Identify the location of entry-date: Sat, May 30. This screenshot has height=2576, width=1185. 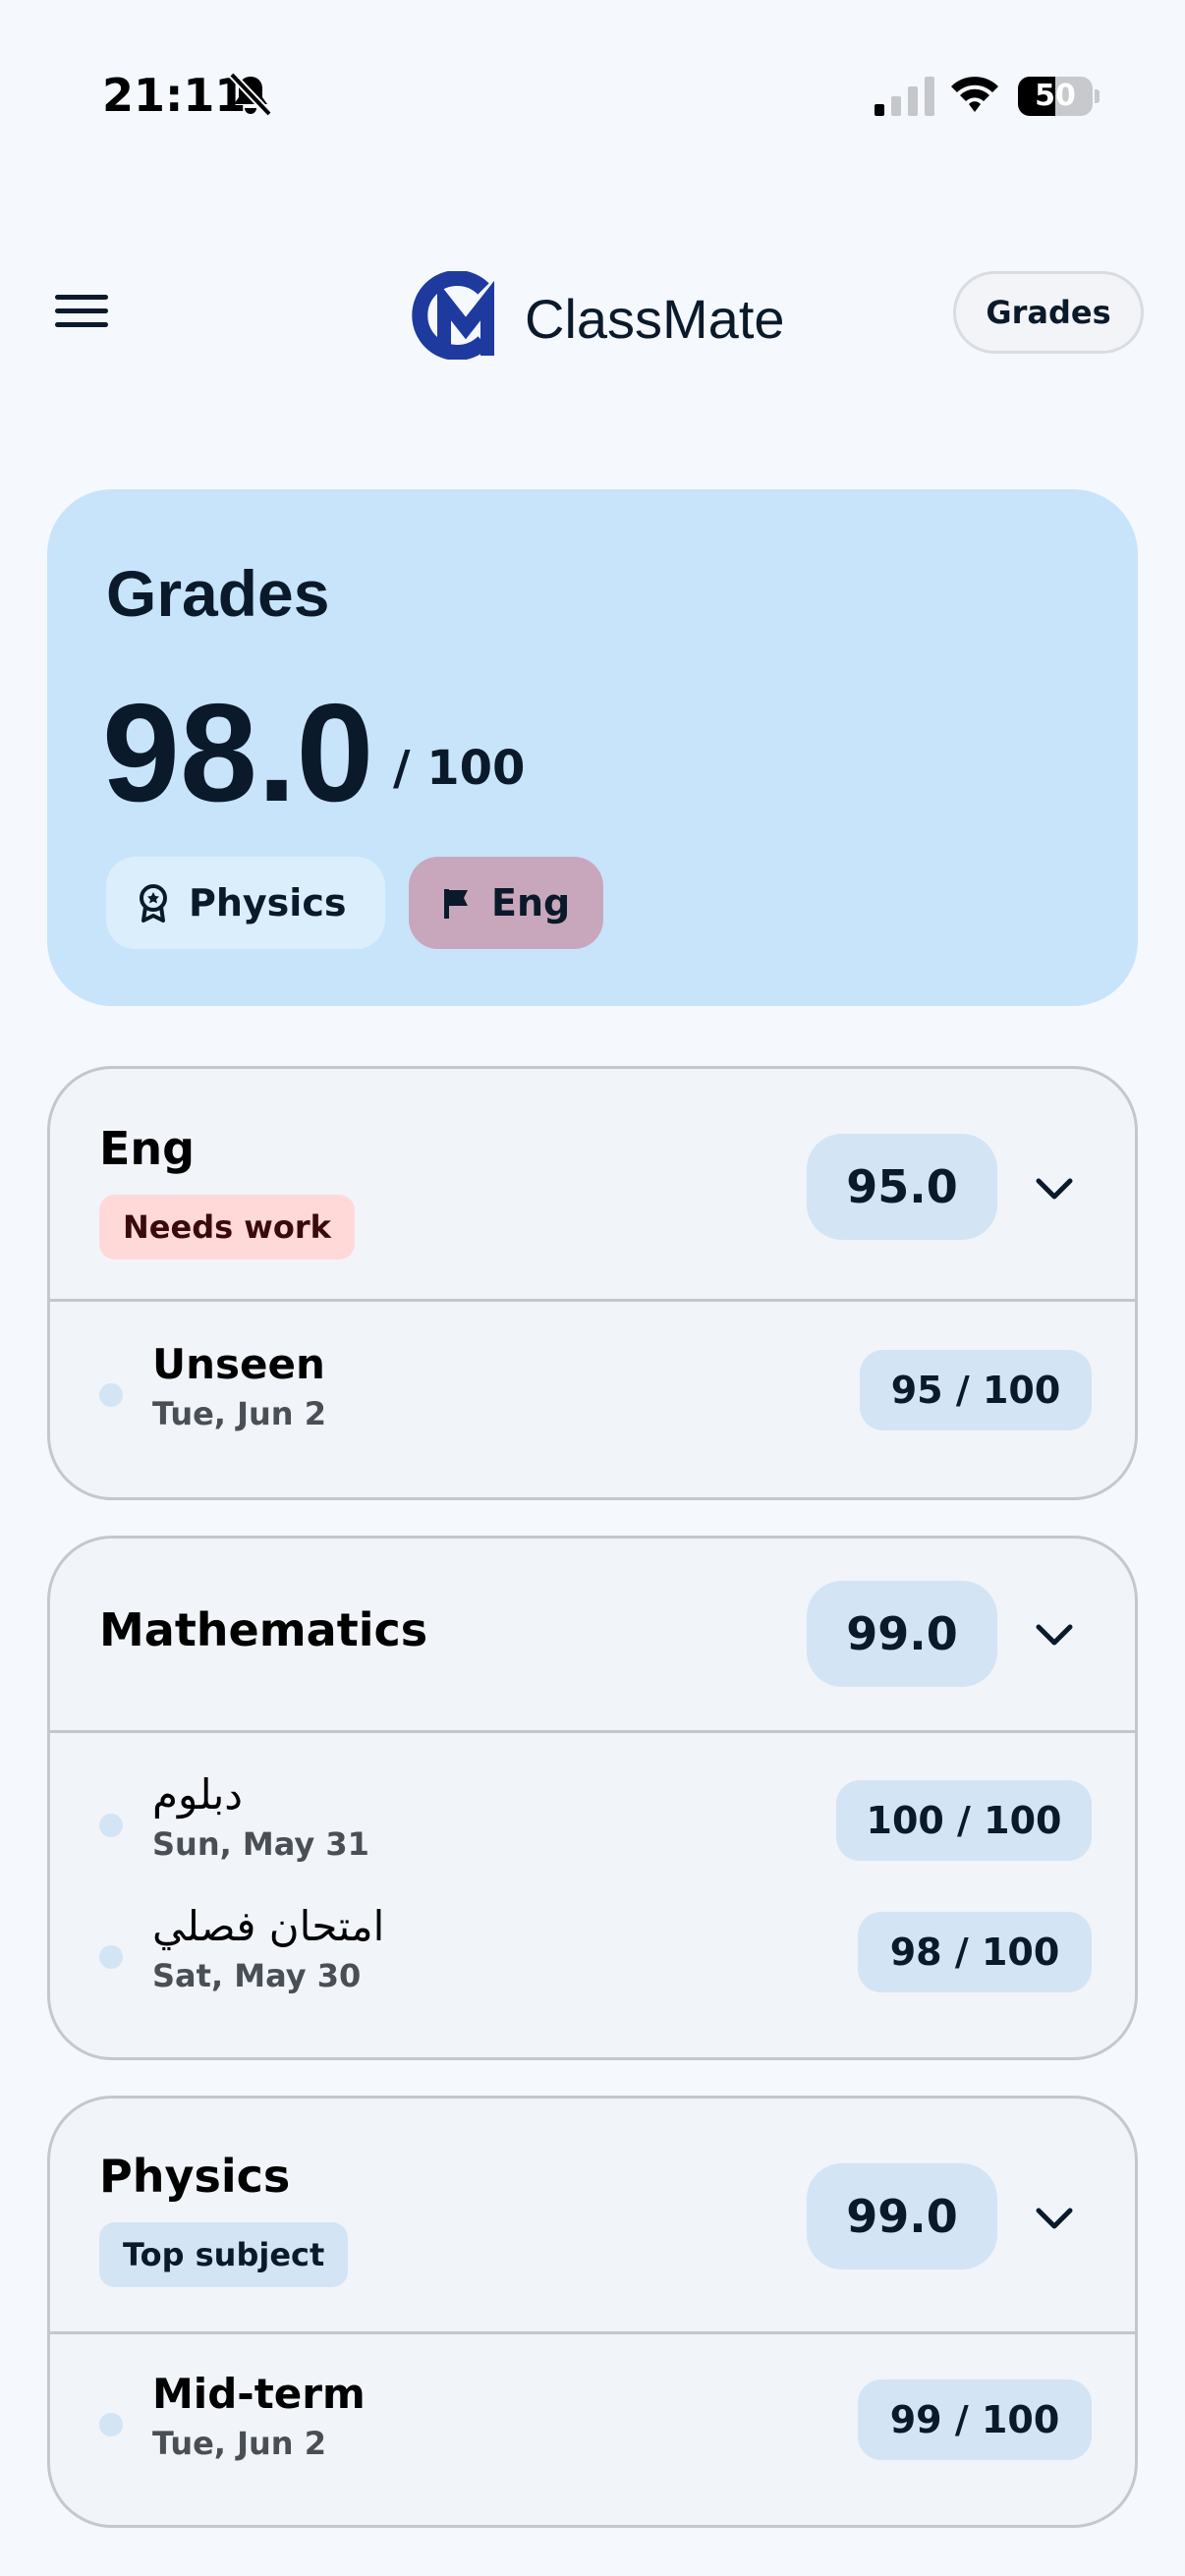
(257, 1975).